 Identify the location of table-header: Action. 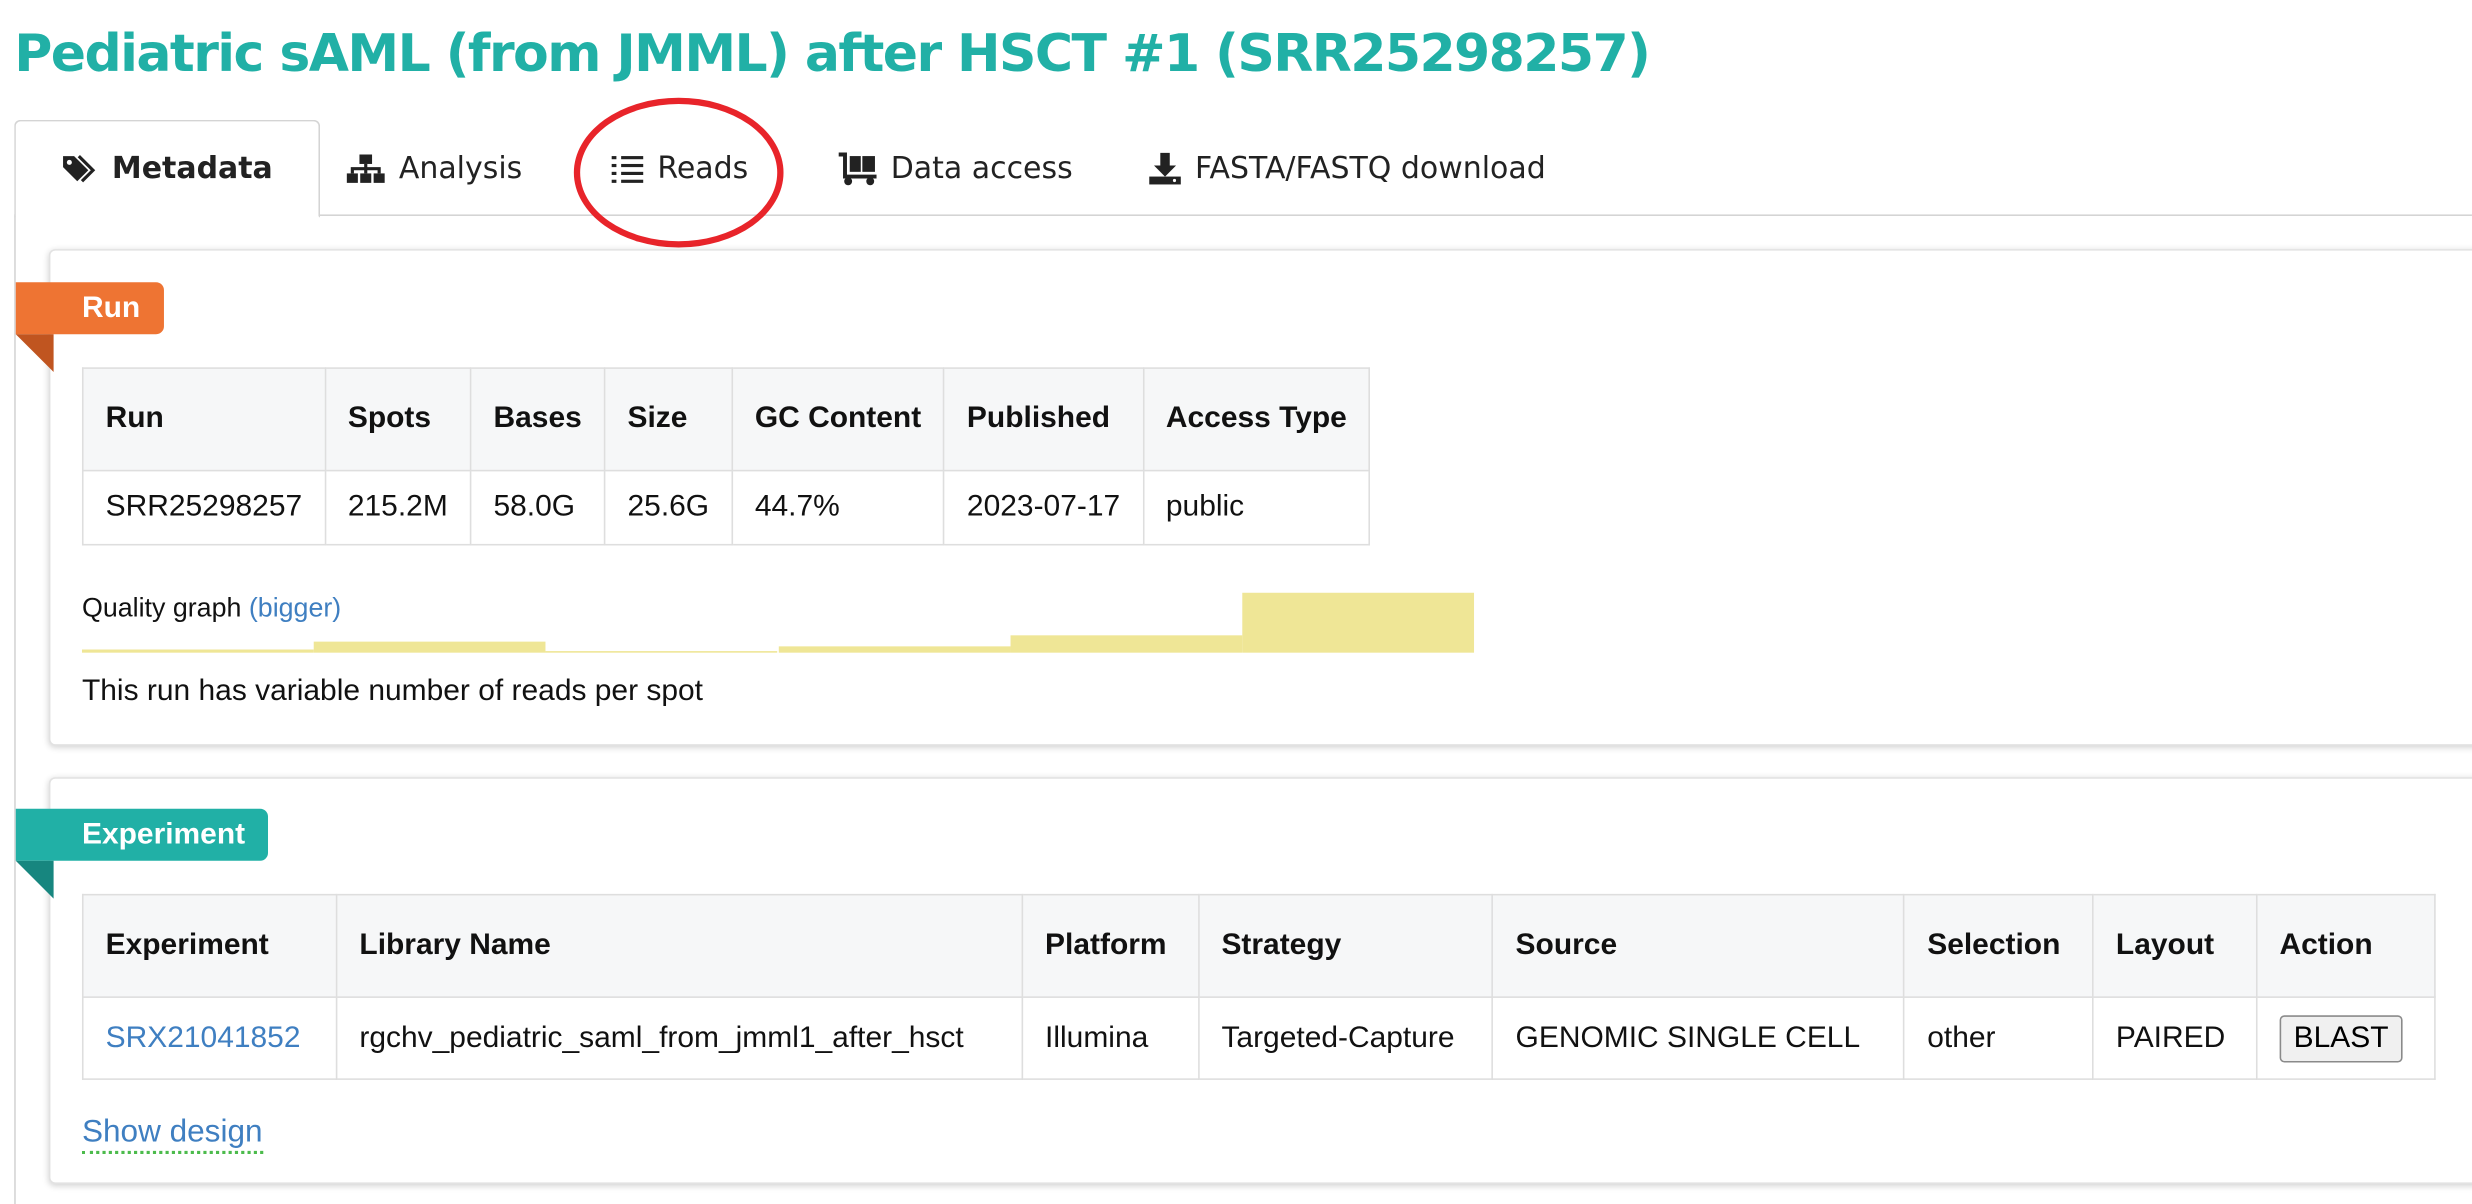
(2345, 945).